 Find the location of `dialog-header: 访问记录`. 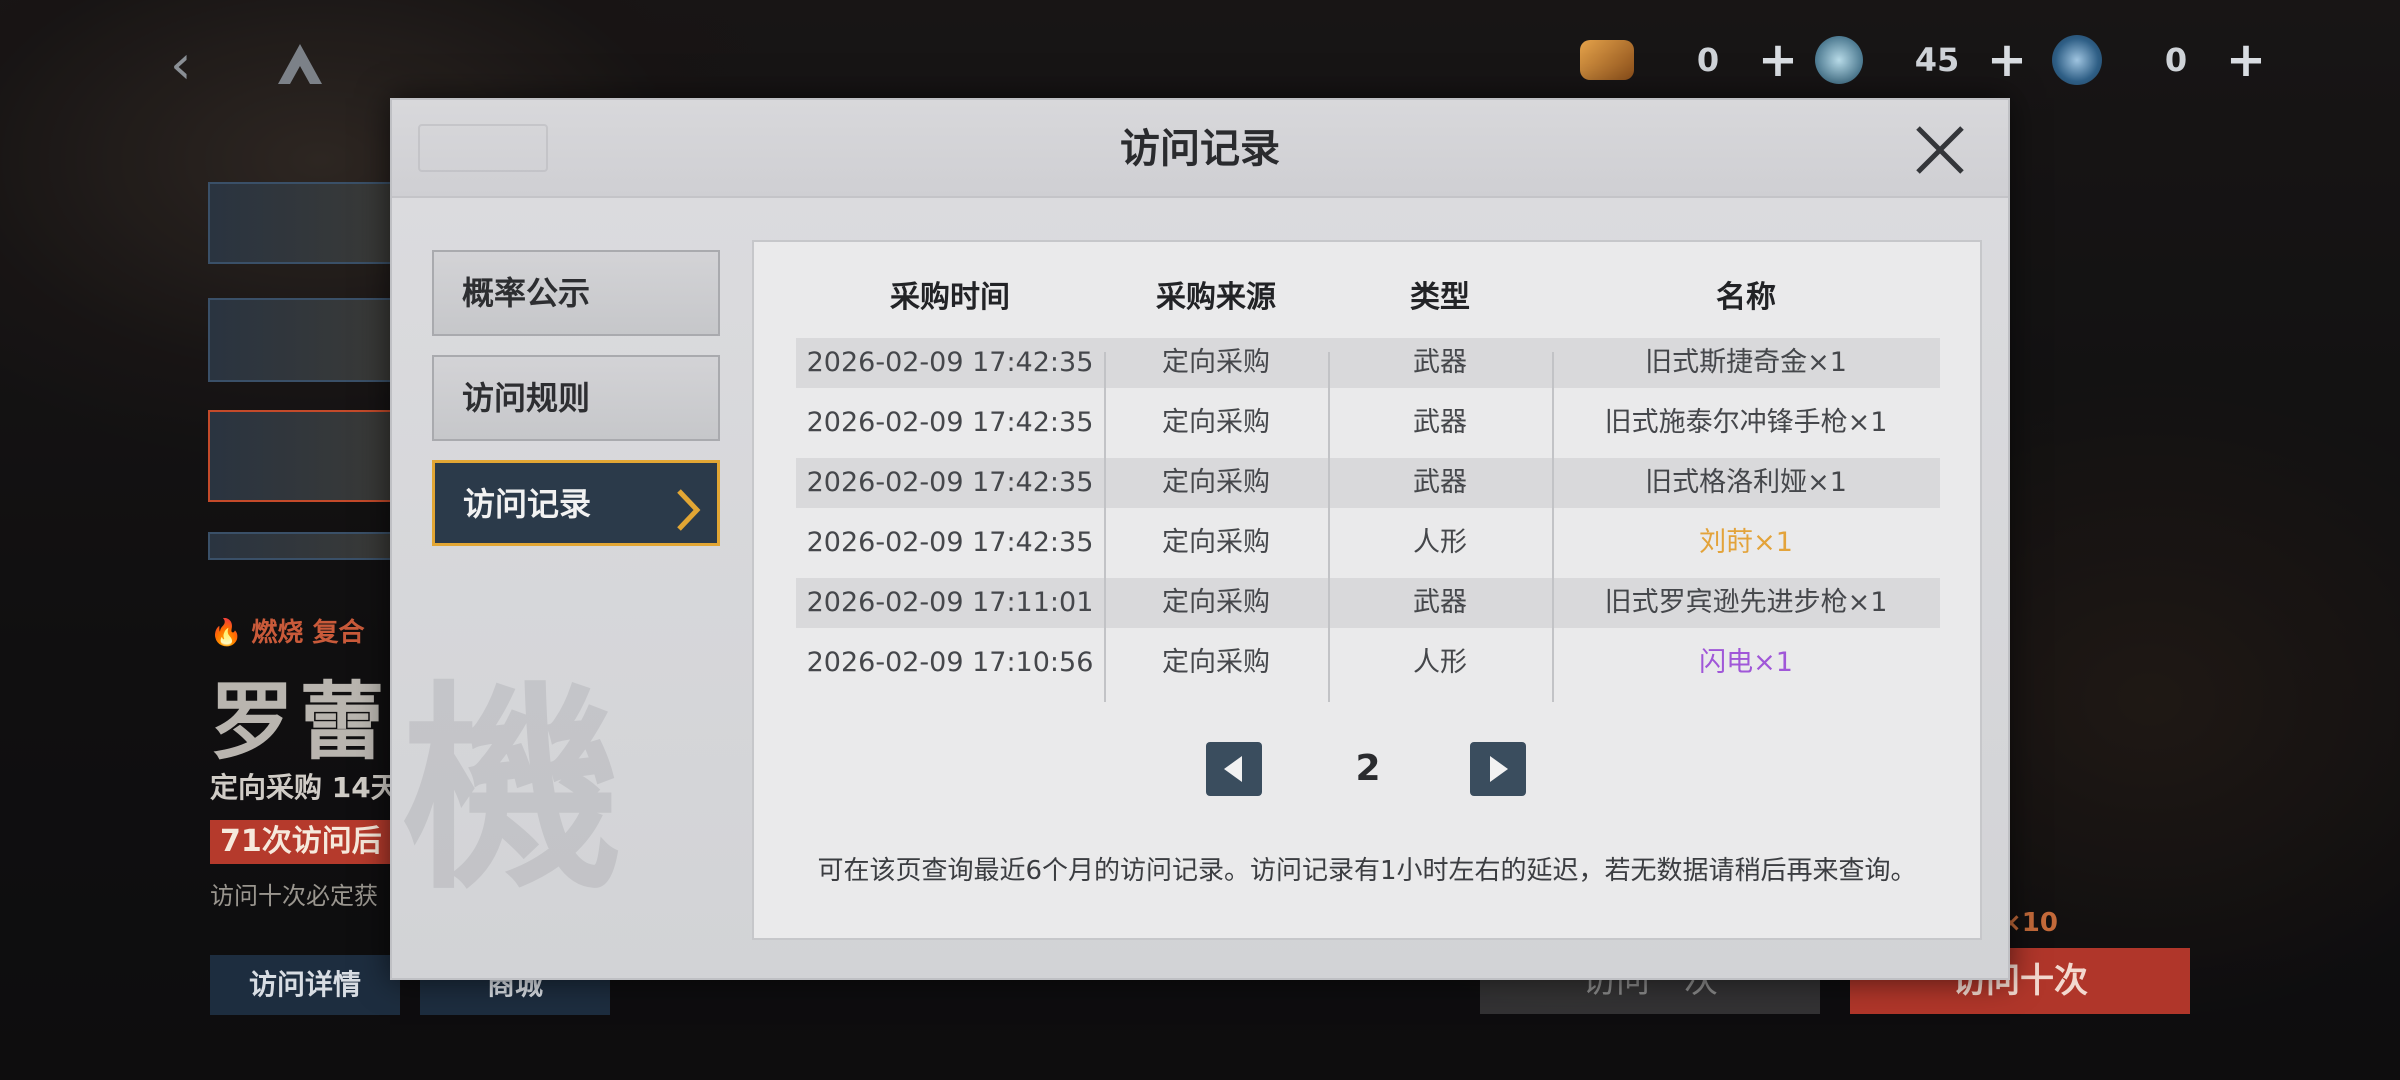

dialog-header: 访问记录 is located at coordinates (1200, 149).